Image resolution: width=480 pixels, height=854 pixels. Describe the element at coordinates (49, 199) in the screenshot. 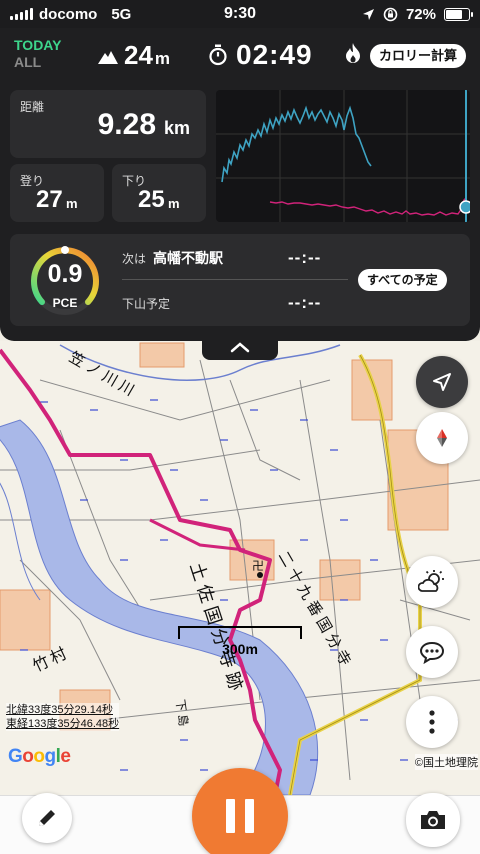

I see `ascent-value: 27` at that location.